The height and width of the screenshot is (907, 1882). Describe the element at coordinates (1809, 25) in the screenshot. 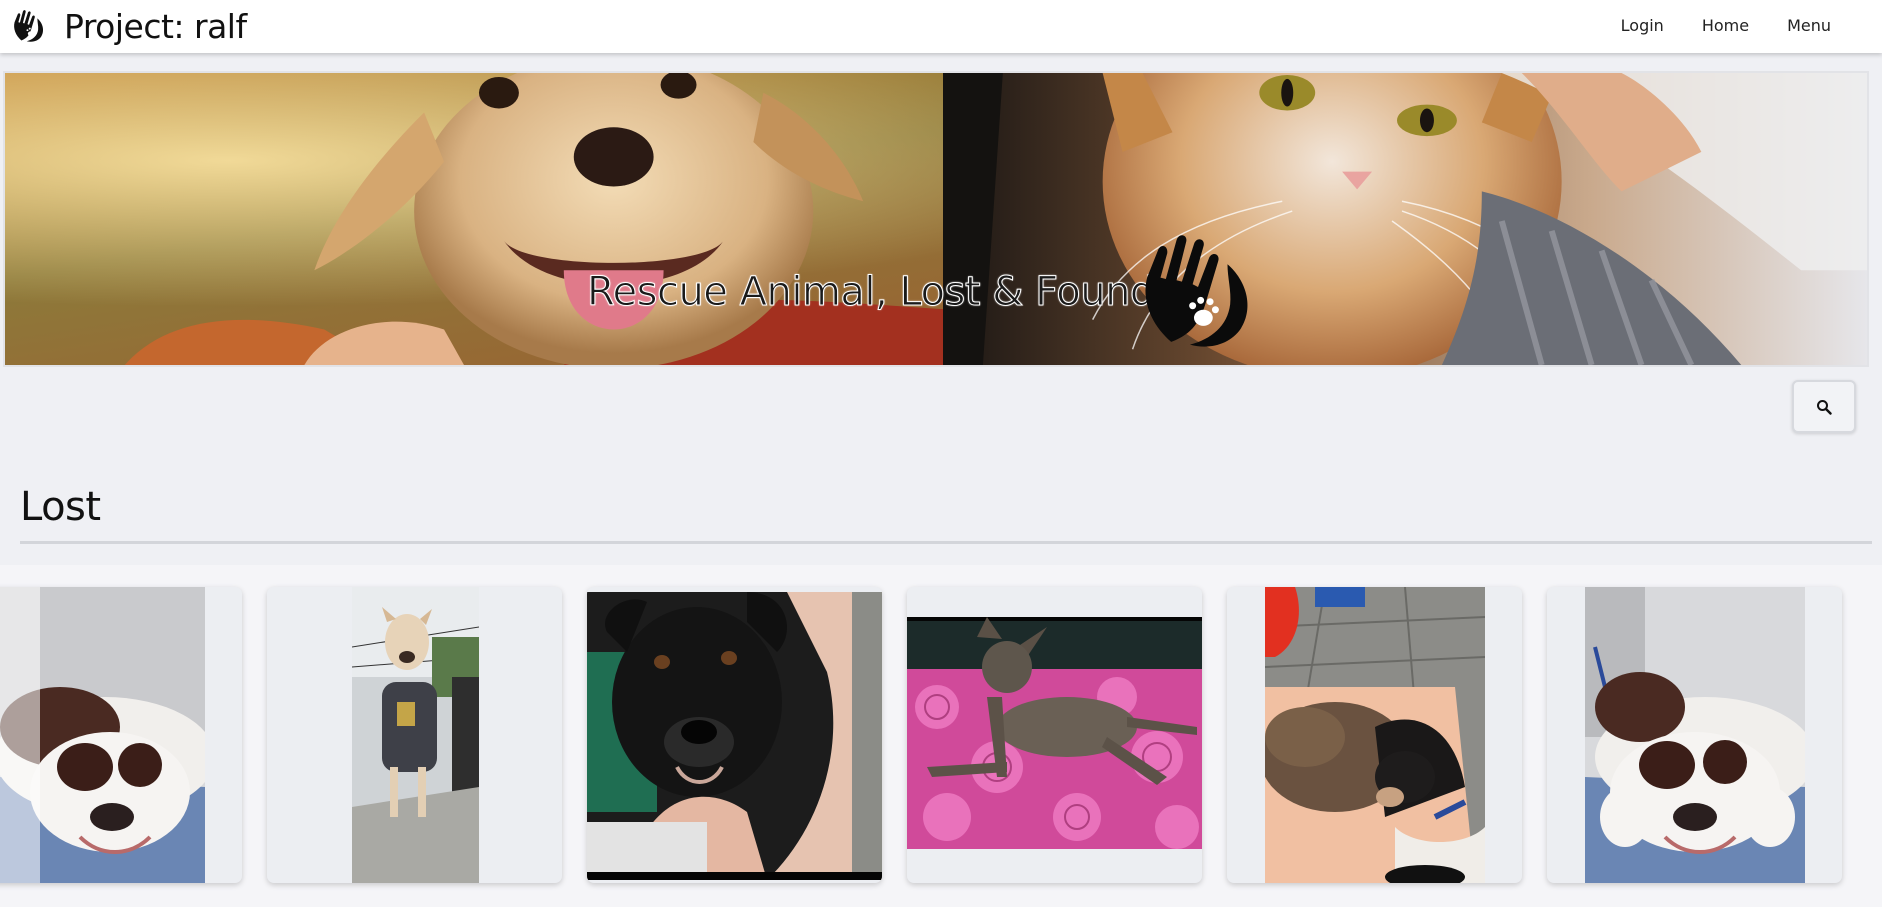

I see `nav-menu-link: Menu` at that location.